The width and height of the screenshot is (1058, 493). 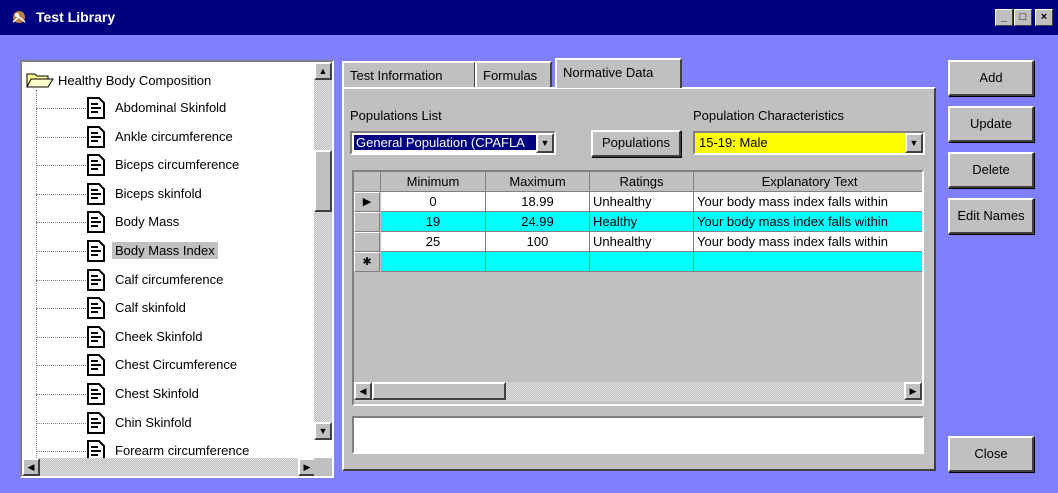 I want to click on tree-item: Abdominal Skinfold, so click(x=171, y=108).